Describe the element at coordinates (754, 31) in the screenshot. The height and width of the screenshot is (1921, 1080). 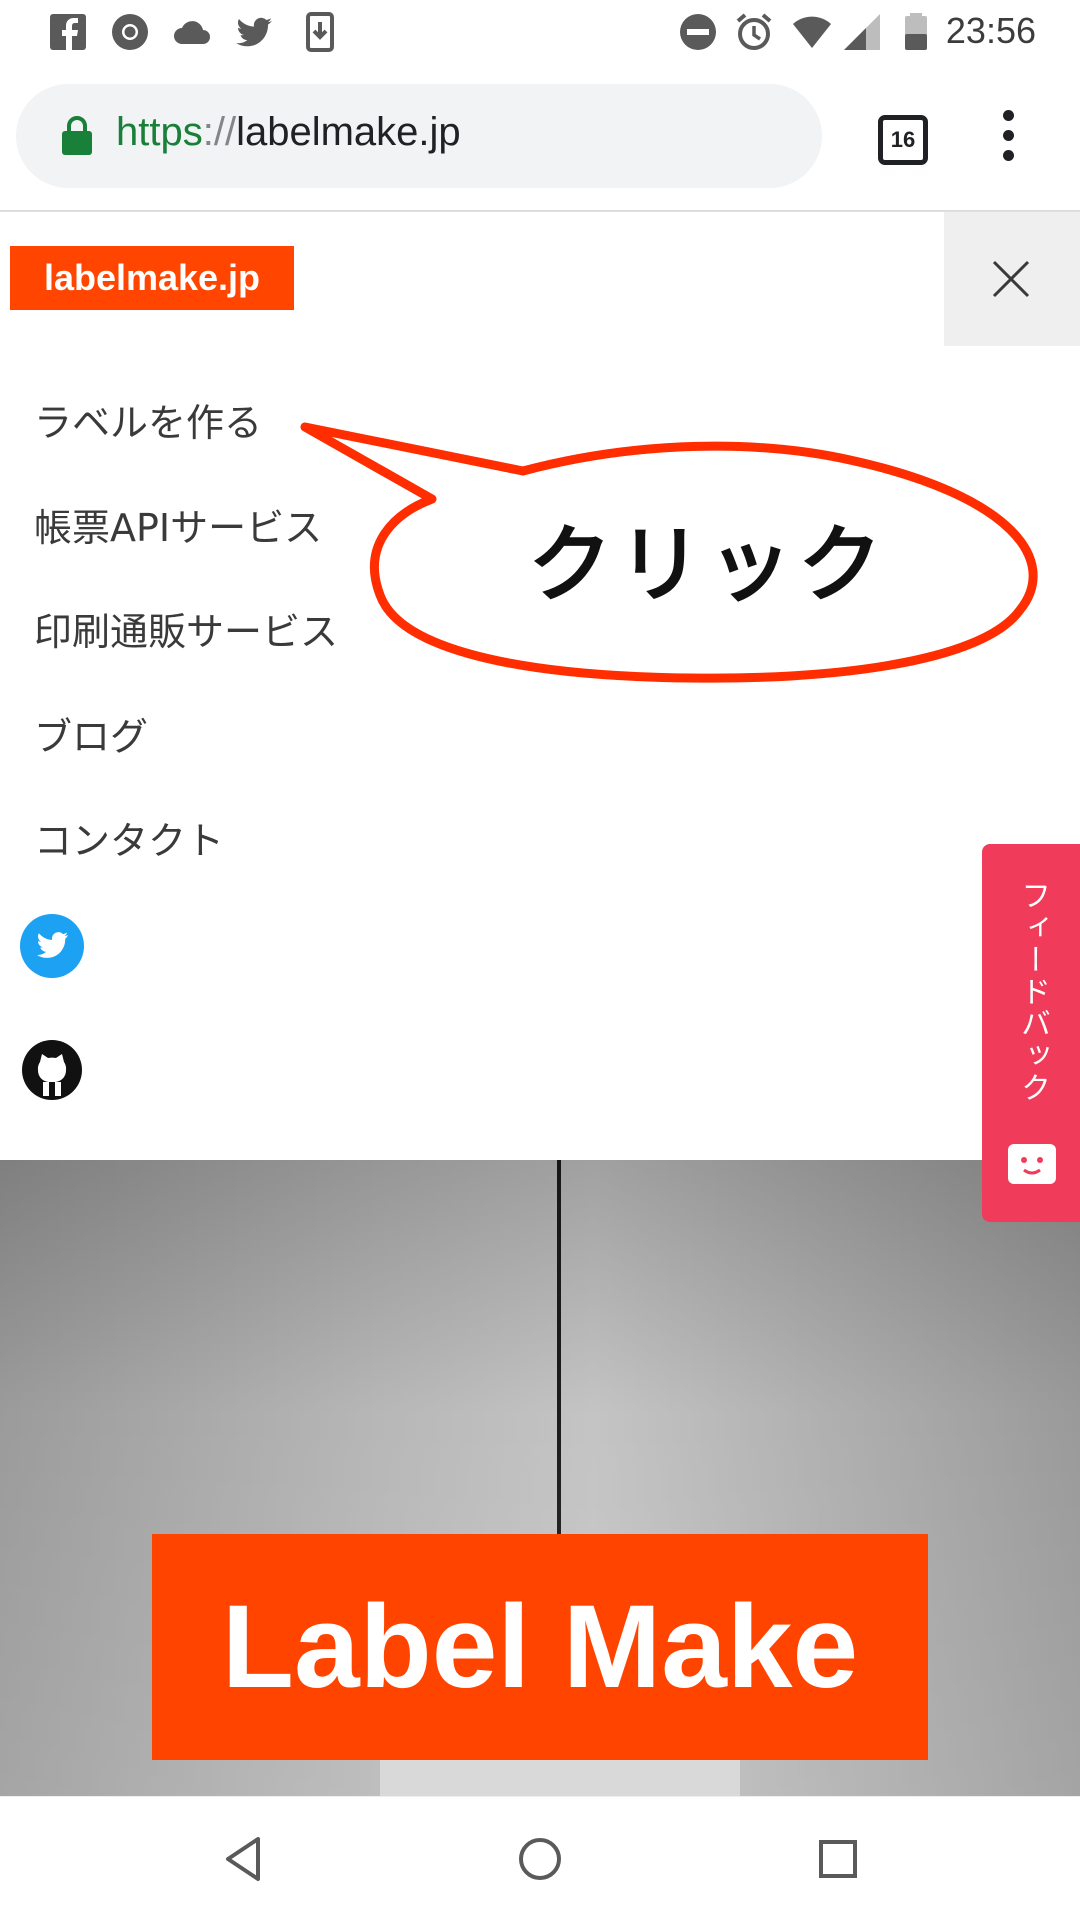
I see `alarm-icon` at that location.